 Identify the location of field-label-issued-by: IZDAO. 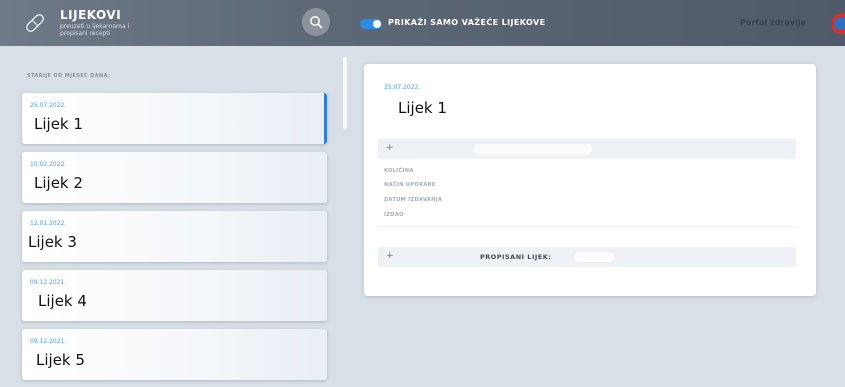
(394, 215).